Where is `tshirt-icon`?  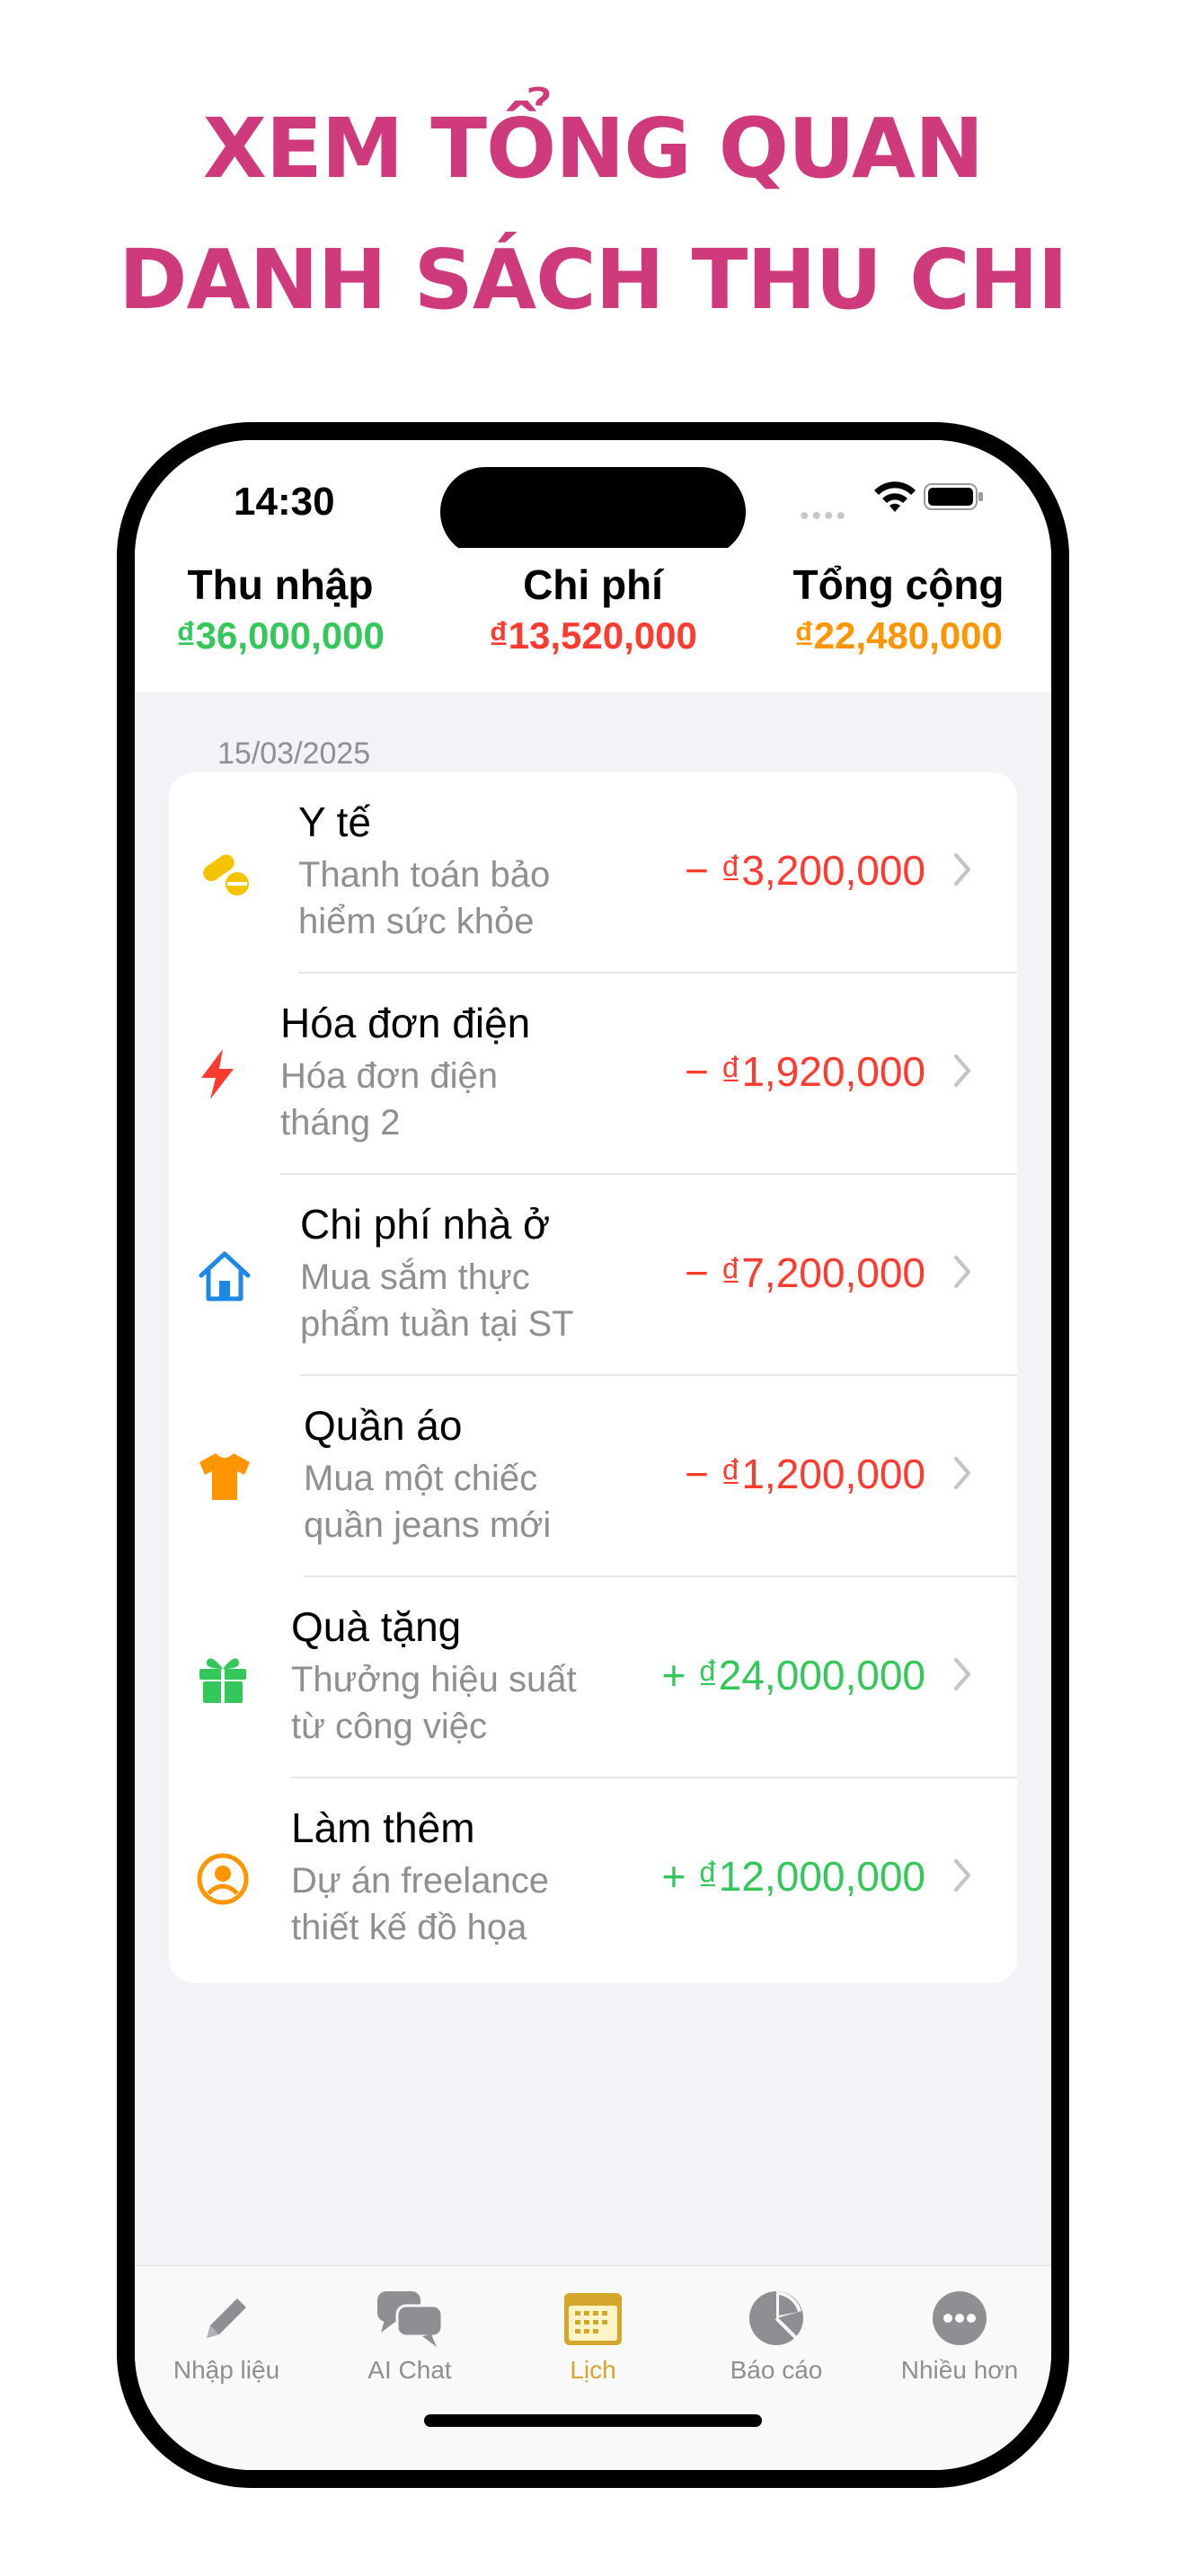
tshirt-icon is located at coordinates (224, 1476).